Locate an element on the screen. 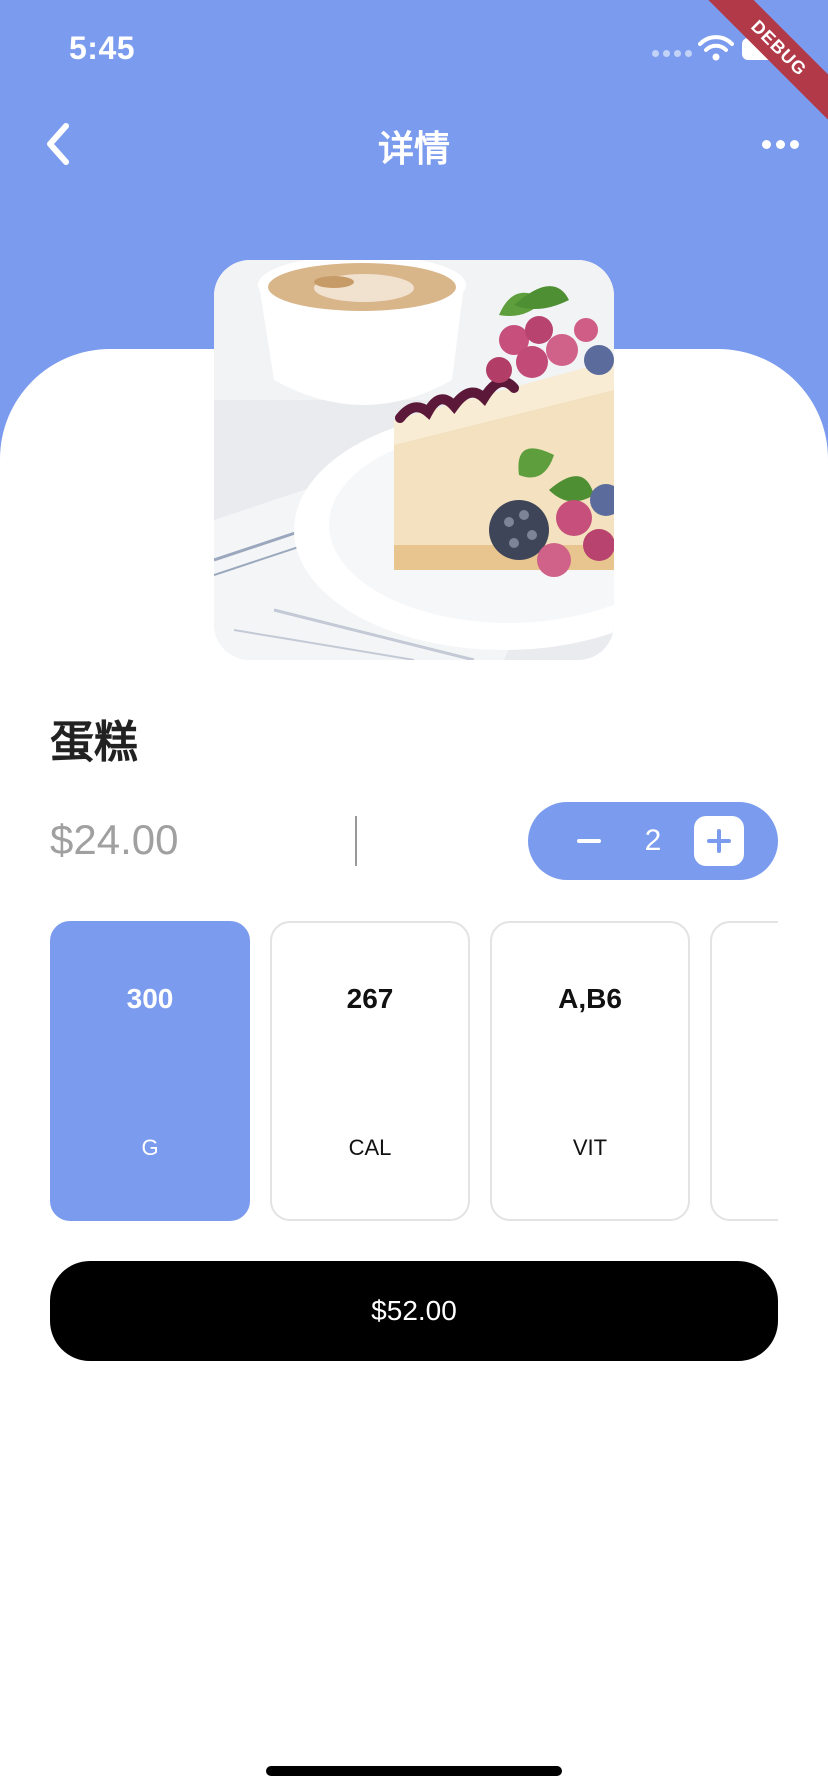 This screenshot has width=828, height=1792. nutrition-card-vitamins: A,B6 VIT is located at coordinates (590, 1071).